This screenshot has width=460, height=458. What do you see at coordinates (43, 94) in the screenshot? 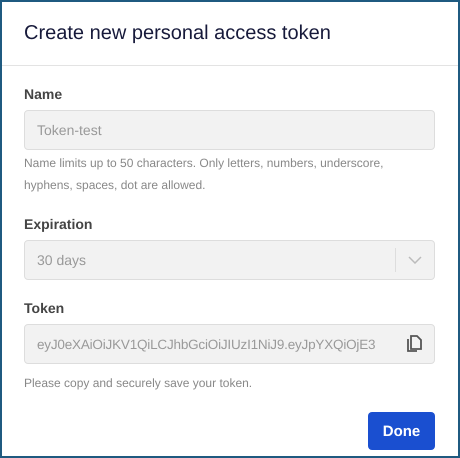
I see `field-label: Name` at bounding box center [43, 94].